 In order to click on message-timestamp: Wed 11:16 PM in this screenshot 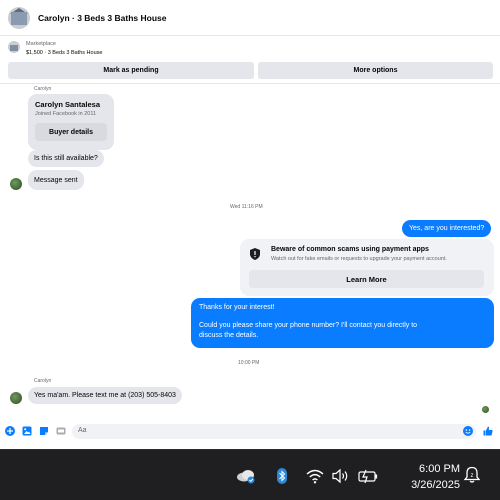, I will do `click(246, 207)`.